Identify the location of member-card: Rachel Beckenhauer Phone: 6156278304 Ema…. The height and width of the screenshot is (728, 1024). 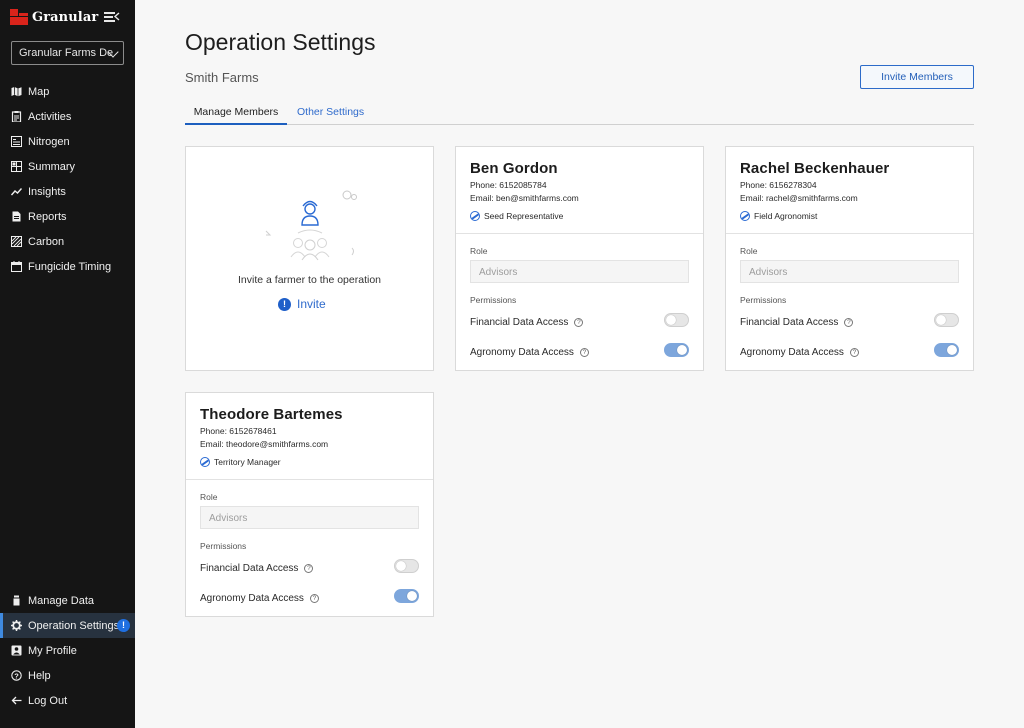
(849, 258).